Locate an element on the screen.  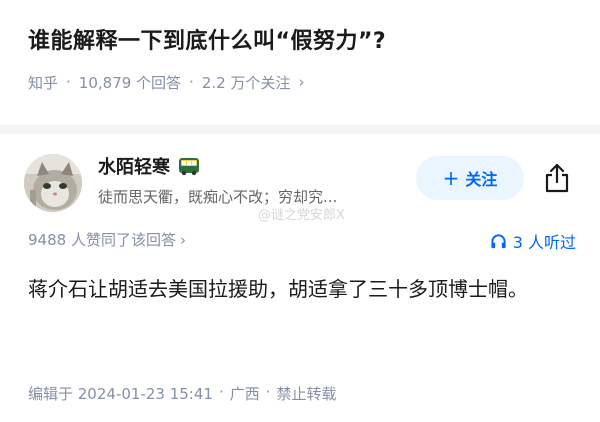
avatar is located at coordinates (53, 183).